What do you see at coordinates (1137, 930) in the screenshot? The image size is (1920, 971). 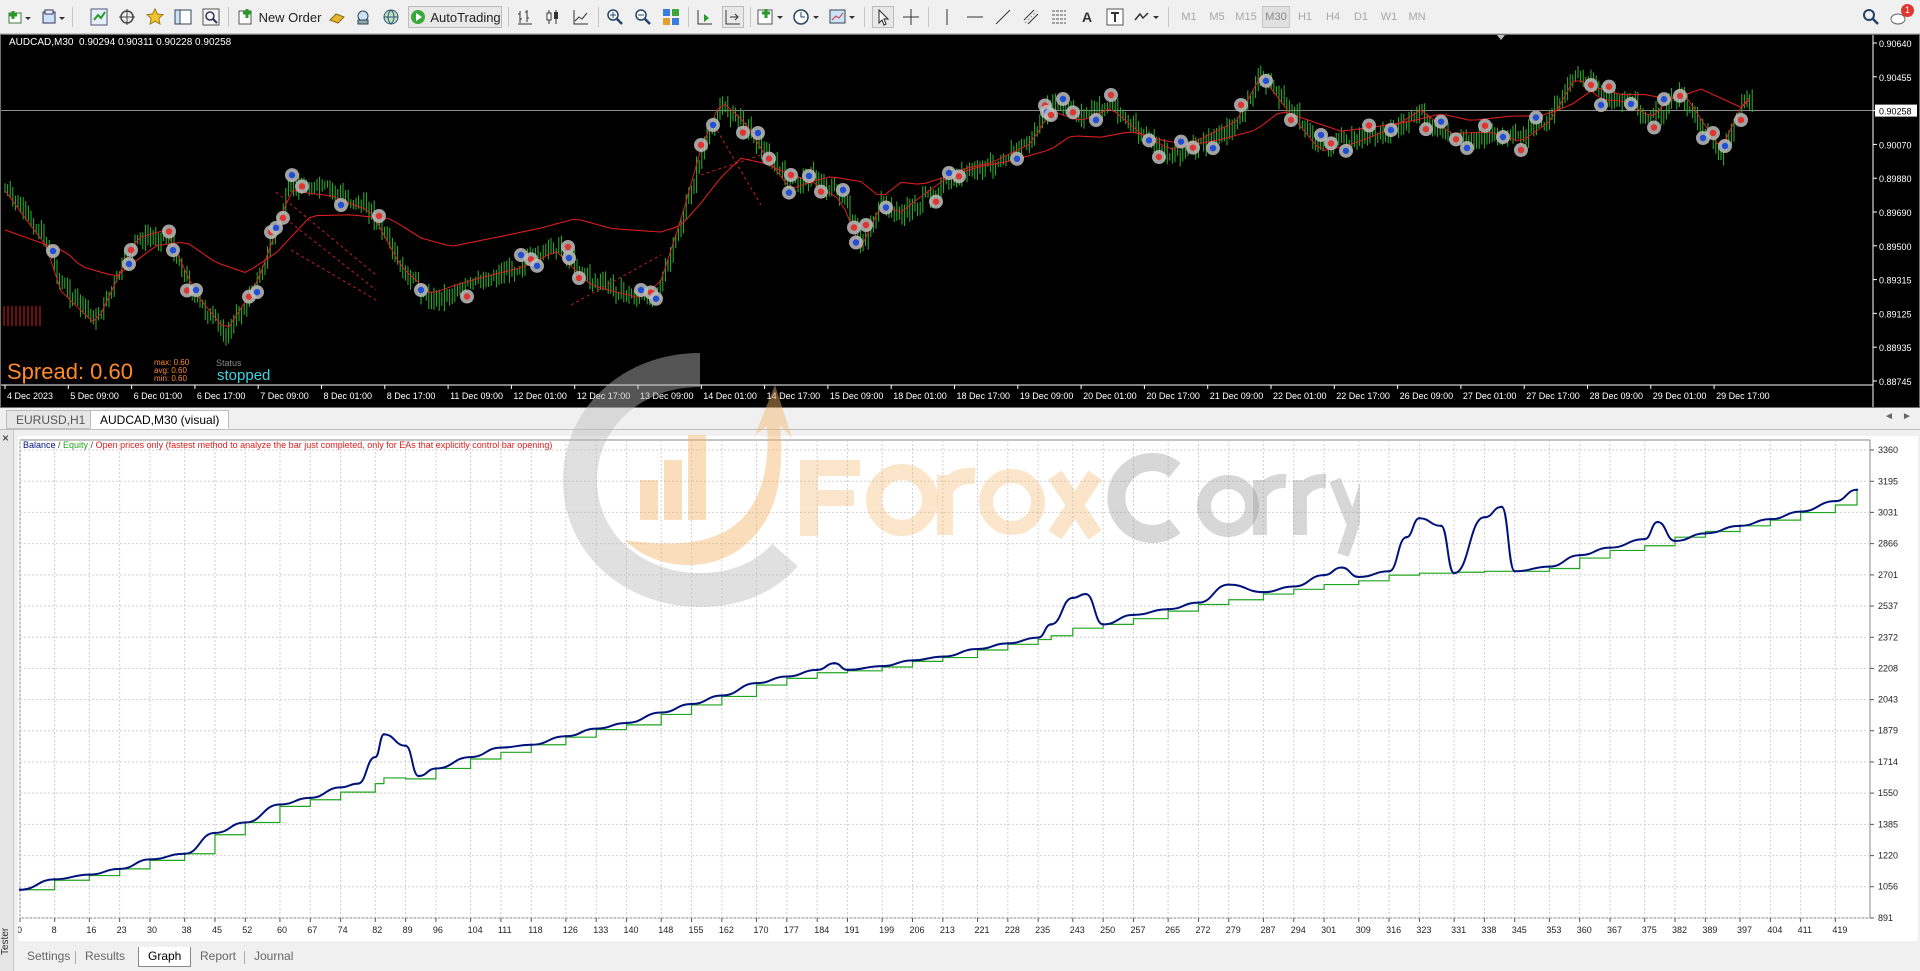 I see `x-tick-label: 257` at bounding box center [1137, 930].